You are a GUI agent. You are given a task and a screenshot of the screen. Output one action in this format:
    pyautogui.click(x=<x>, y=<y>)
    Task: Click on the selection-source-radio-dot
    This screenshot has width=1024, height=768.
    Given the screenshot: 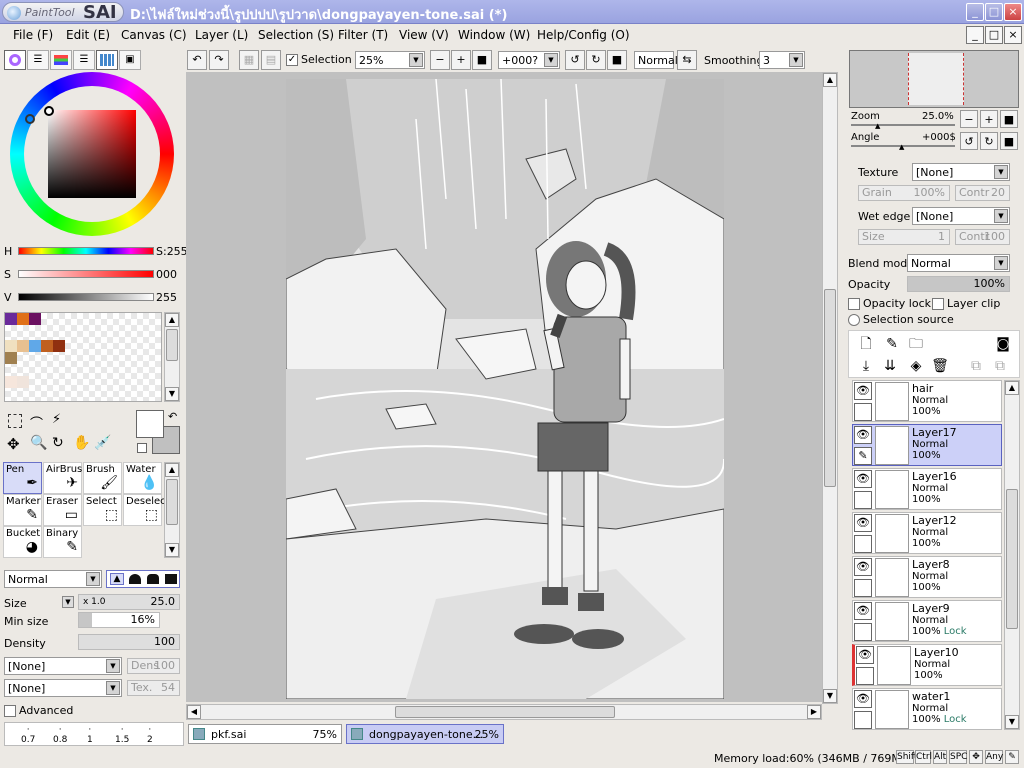 What is the action you would take?
    pyautogui.click(x=854, y=320)
    